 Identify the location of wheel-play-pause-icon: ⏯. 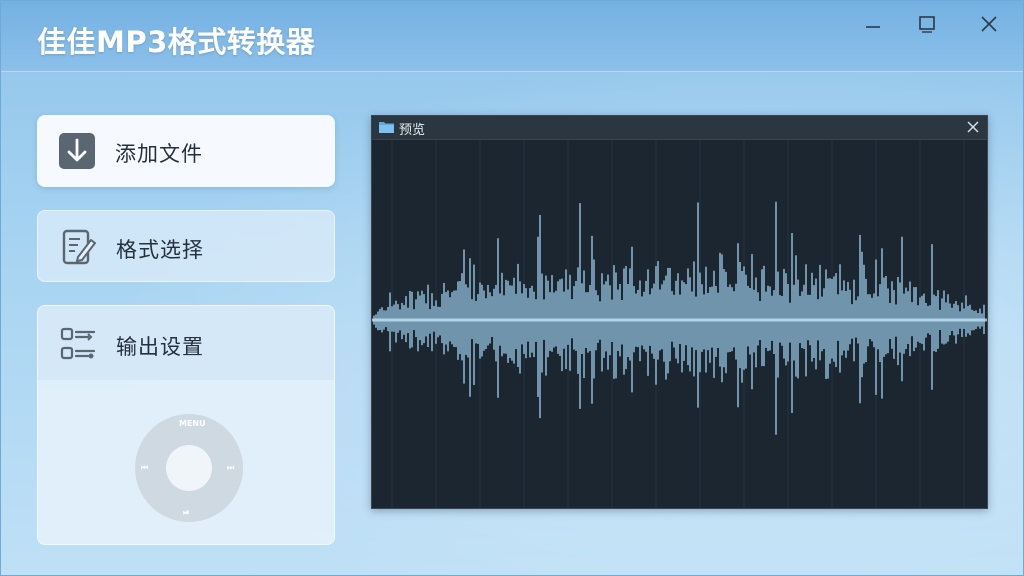
(186, 513).